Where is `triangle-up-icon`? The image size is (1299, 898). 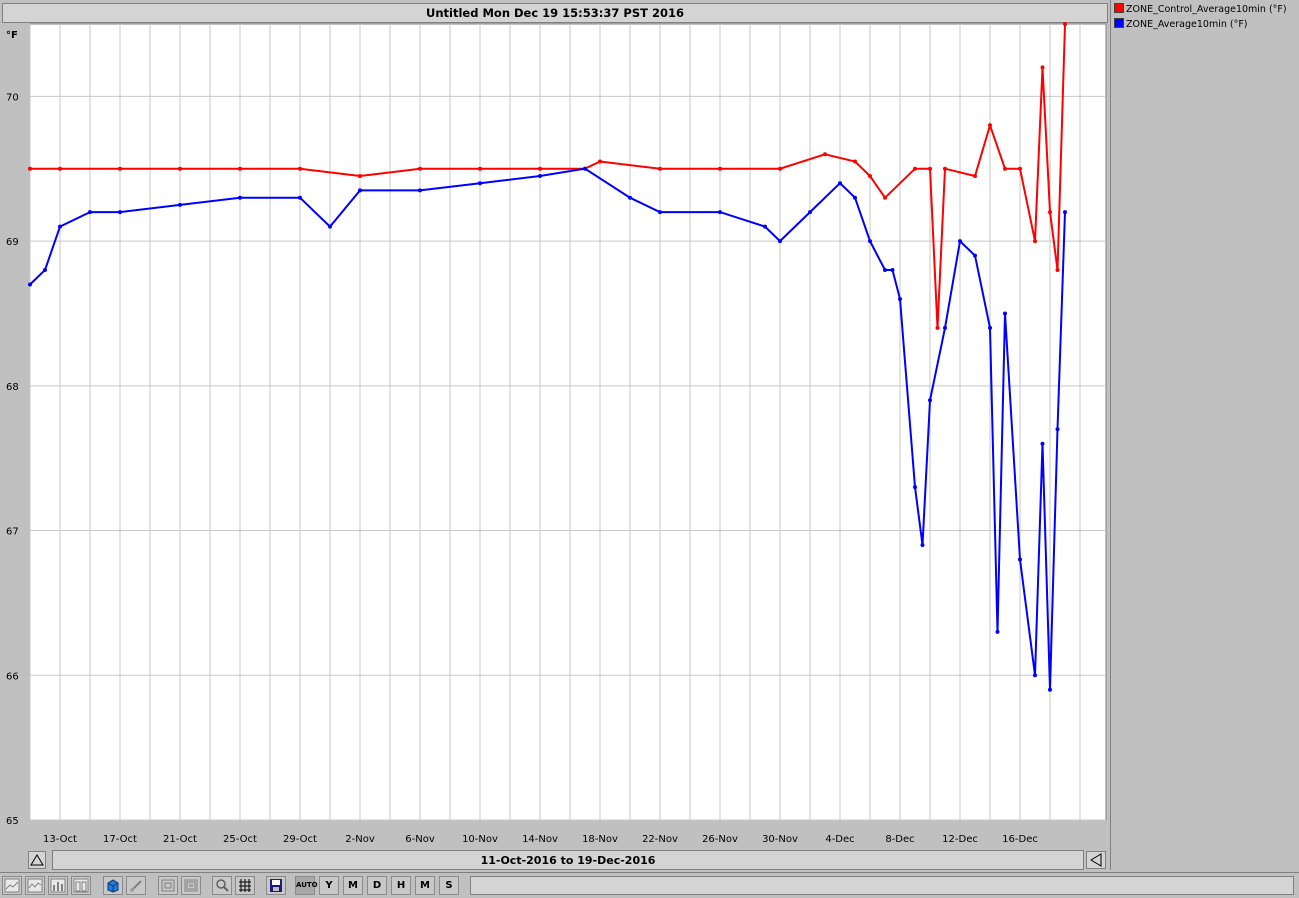 triangle-up-icon is located at coordinates (37, 860).